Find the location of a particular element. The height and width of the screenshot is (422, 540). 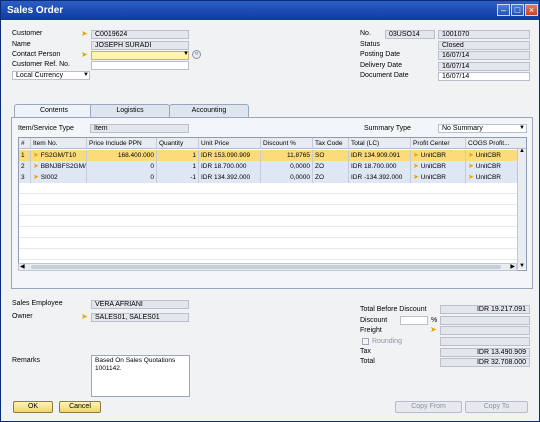

vertical-scrollbar: ▲ ▼ is located at coordinates (521, 208).